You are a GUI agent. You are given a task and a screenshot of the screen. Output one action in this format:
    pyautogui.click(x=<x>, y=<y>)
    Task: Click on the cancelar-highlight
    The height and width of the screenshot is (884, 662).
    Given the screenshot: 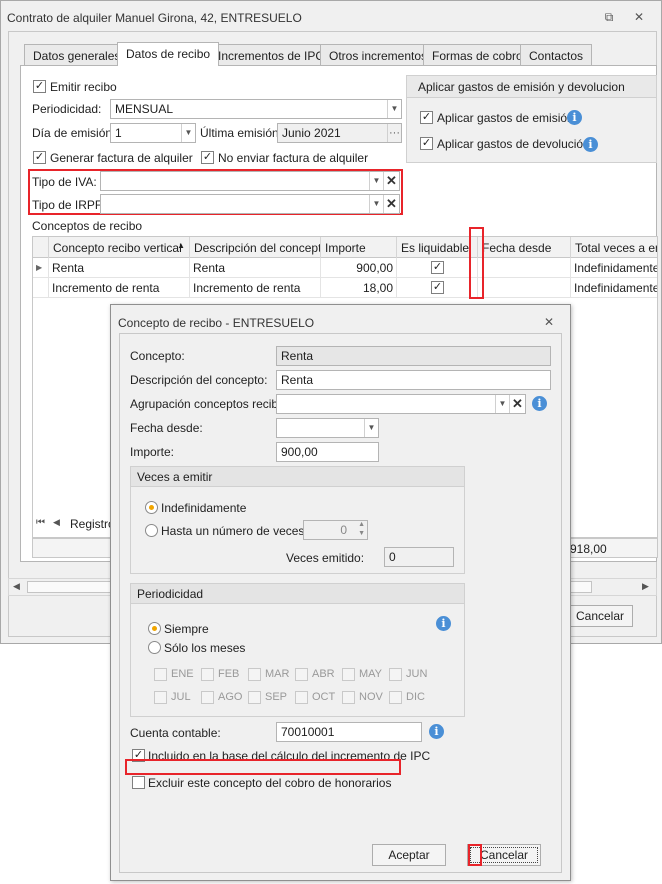 What is the action you would take?
    pyautogui.click(x=475, y=855)
    